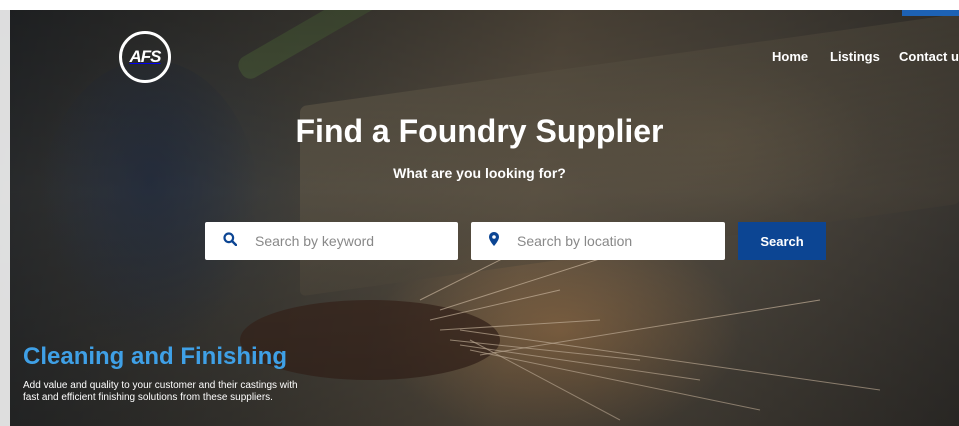 The image size is (959, 426). Describe the element at coordinates (230, 241) in the screenshot. I see `search-icon` at that location.